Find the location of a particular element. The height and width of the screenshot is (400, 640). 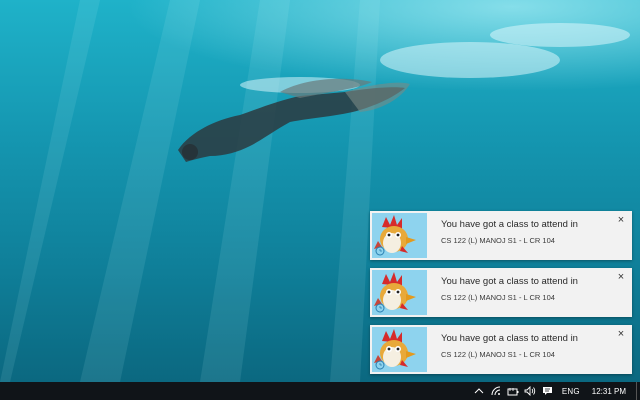

action-center-icon is located at coordinates (547, 391).